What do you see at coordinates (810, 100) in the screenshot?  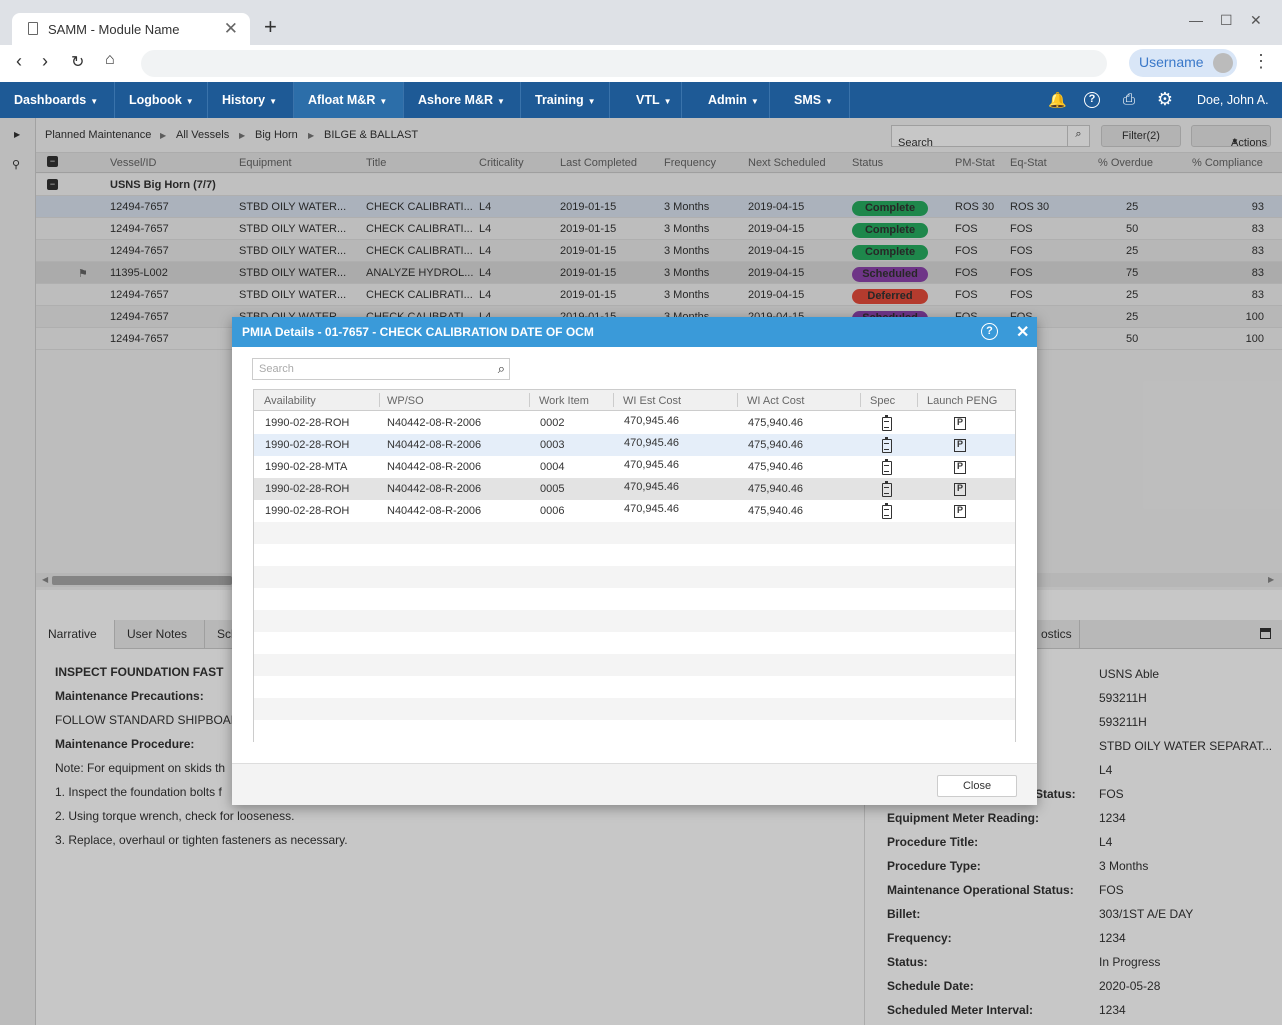 I see `nav-sms: SMS ▼` at bounding box center [810, 100].